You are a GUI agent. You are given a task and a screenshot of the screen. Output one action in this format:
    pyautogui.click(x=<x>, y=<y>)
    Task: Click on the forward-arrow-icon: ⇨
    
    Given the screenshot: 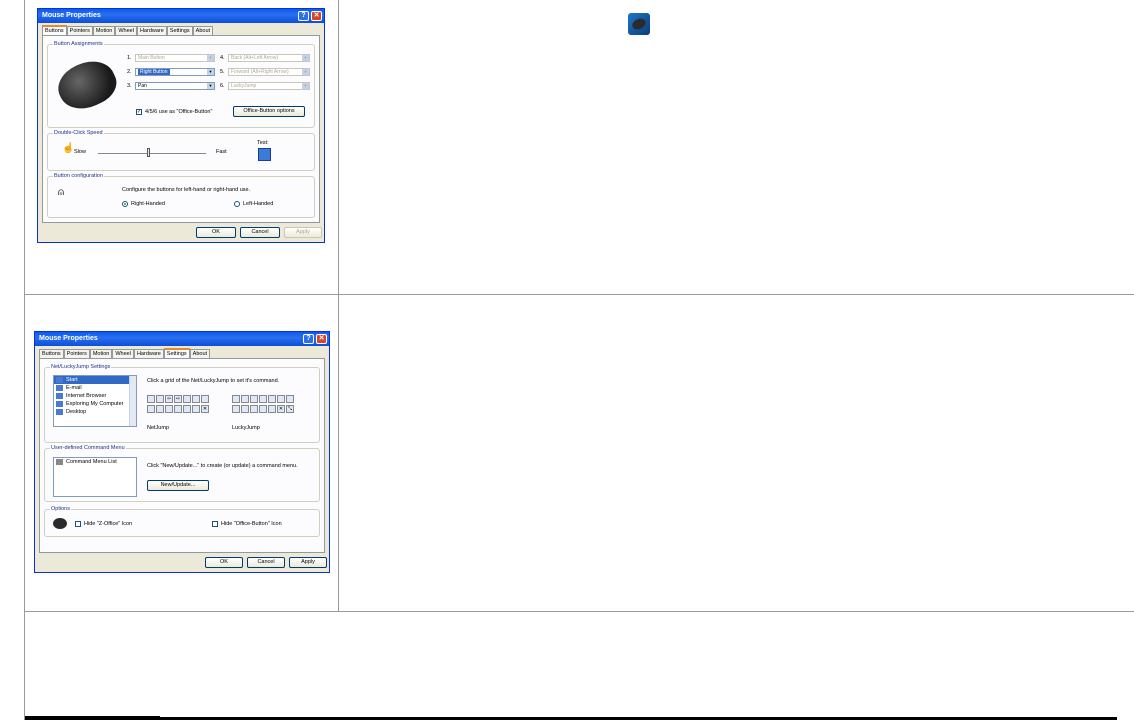 What is the action you would take?
    pyautogui.click(x=178, y=399)
    